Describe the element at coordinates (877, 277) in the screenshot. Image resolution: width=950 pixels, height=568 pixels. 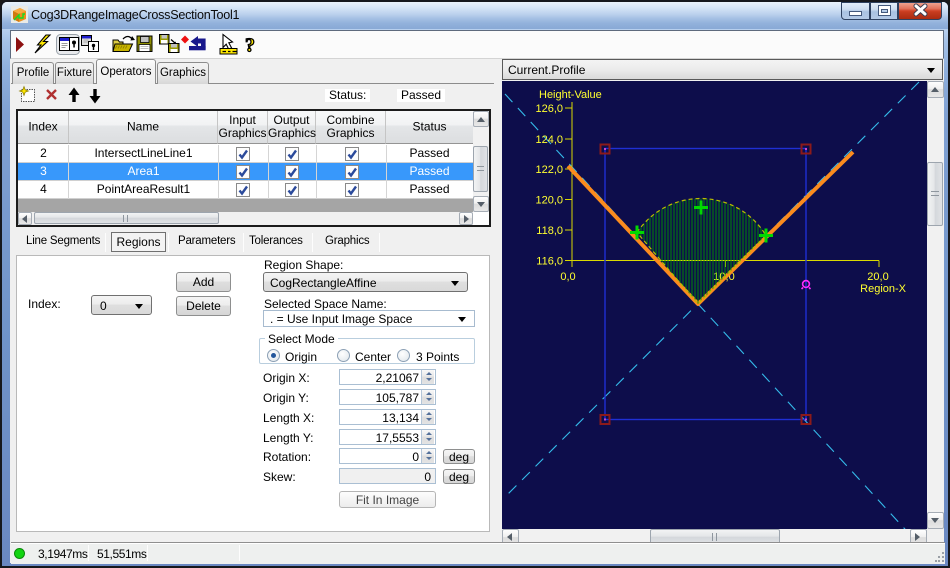
I see `svg-text: 20,0` at that location.